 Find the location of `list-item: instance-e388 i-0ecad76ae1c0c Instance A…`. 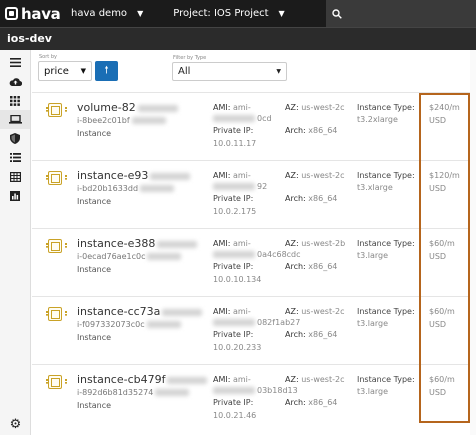

list-item: instance-e388 i-0ecad76ae1c0c Instance A… is located at coordinates (254, 263).